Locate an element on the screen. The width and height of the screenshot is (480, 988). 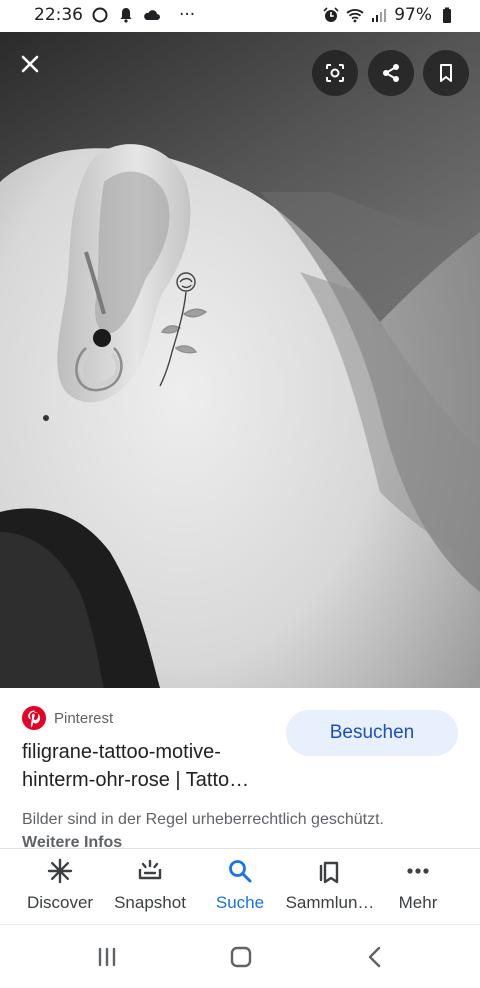
system-nav-bar is located at coordinates (240, 956).